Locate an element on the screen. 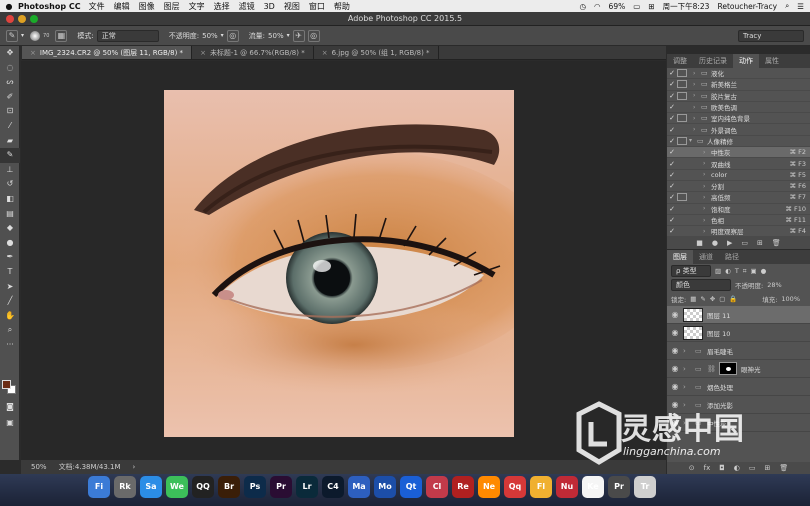 Image resolution: width=810 pixels, height=506 pixels. record-icon: ● is located at coordinates (715, 243).